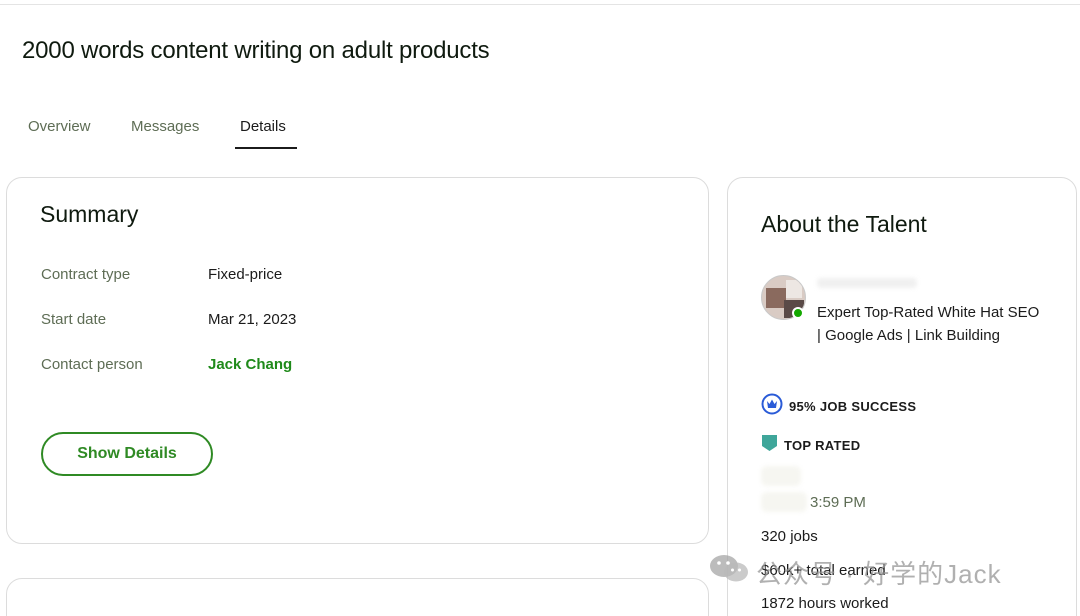 The height and width of the screenshot is (616, 1080). What do you see at coordinates (798, 313) in the screenshot?
I see `online-status-dot` at bounding box center [798, 313].